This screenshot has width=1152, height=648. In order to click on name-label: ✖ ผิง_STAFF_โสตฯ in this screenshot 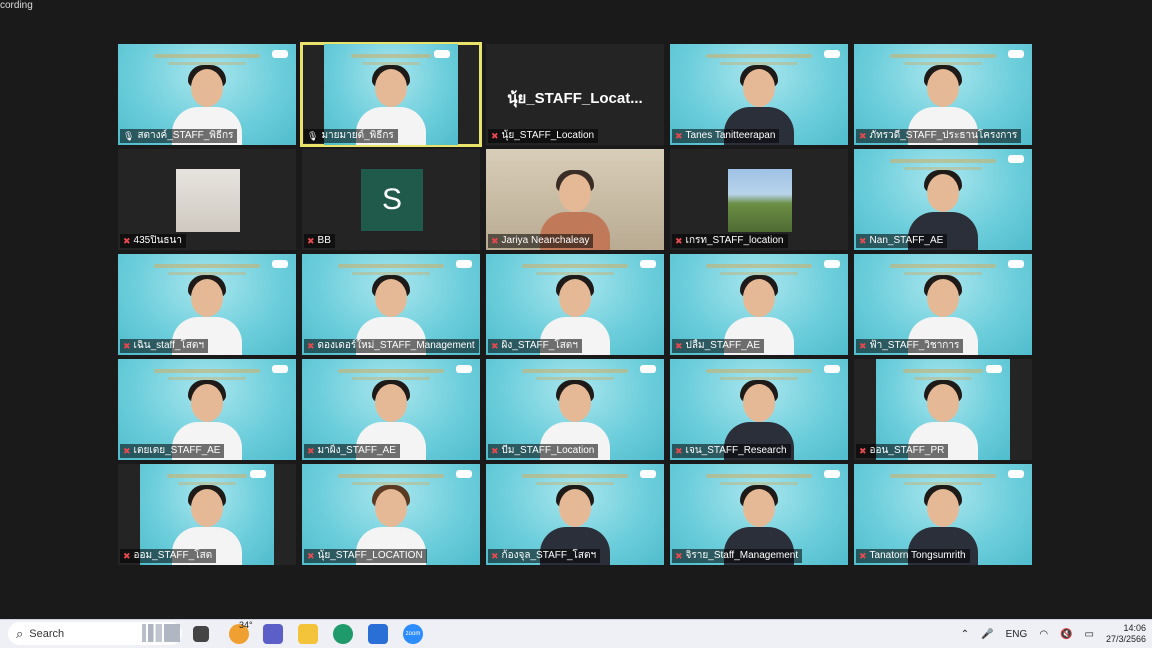, I will do `click(535, 346)`.